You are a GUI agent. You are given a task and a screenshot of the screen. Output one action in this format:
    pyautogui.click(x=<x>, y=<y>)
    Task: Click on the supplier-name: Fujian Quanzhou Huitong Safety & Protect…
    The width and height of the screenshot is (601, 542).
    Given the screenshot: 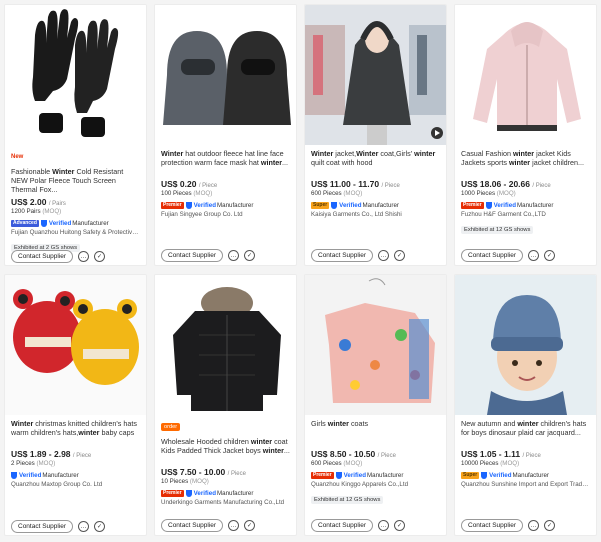 What is the action you would take?
    pyautogui.click(x=75, y=232)
    